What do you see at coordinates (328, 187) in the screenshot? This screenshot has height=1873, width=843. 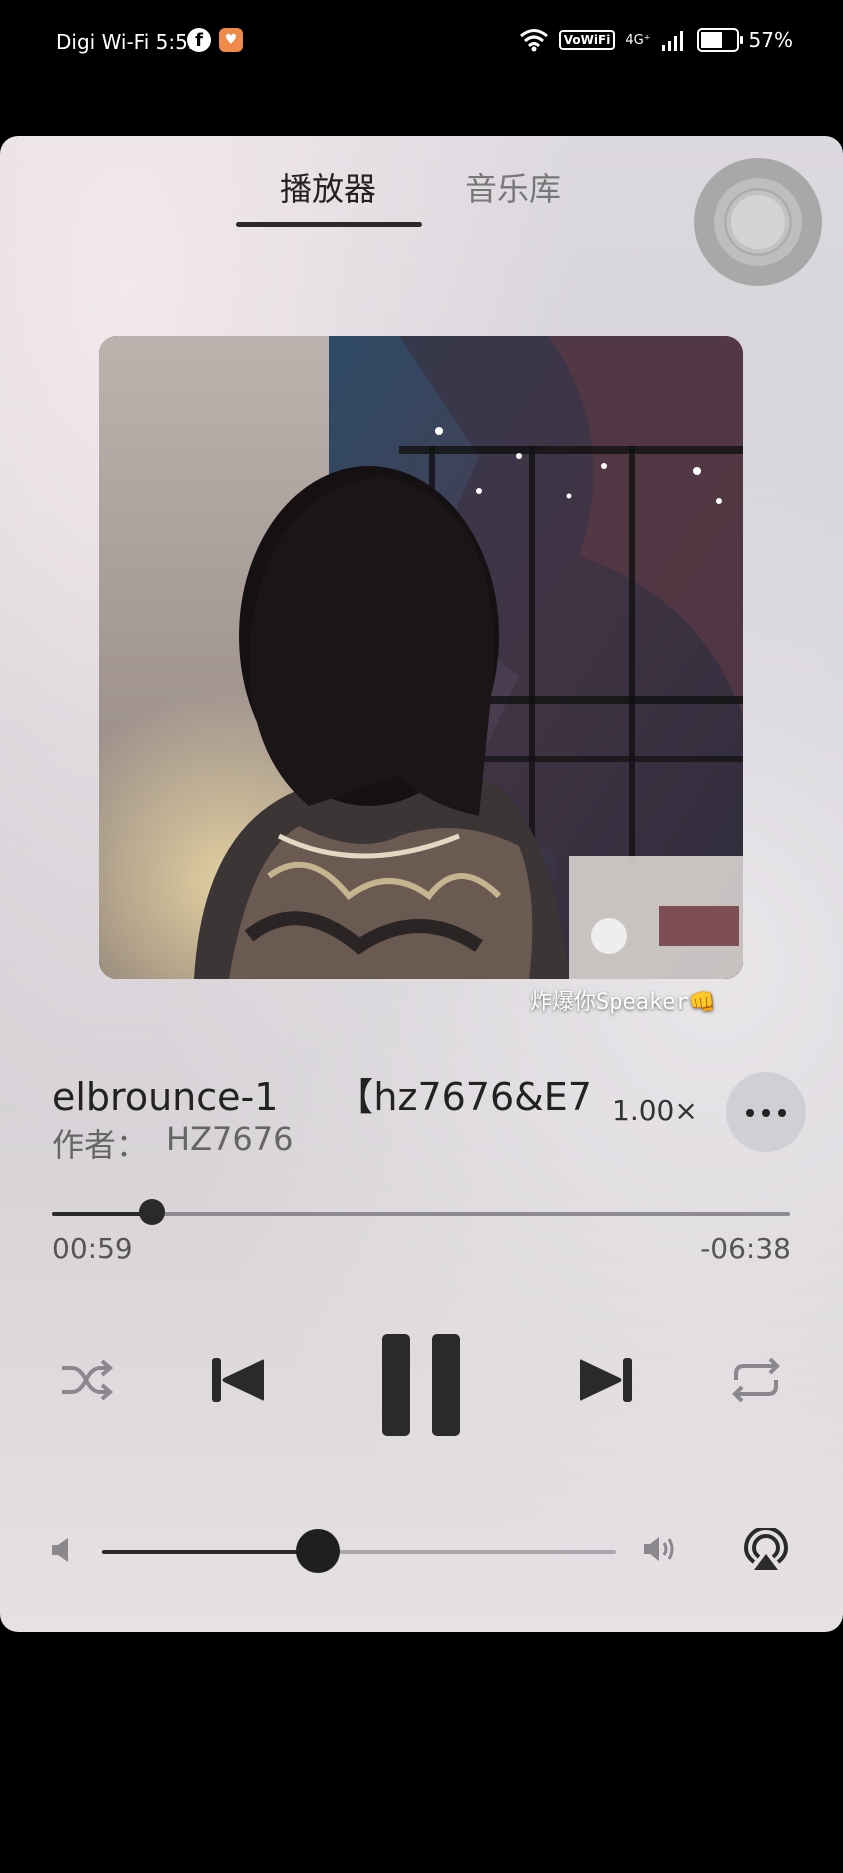 I see `tab-player: 播放器` at bounding box center [328, 187].